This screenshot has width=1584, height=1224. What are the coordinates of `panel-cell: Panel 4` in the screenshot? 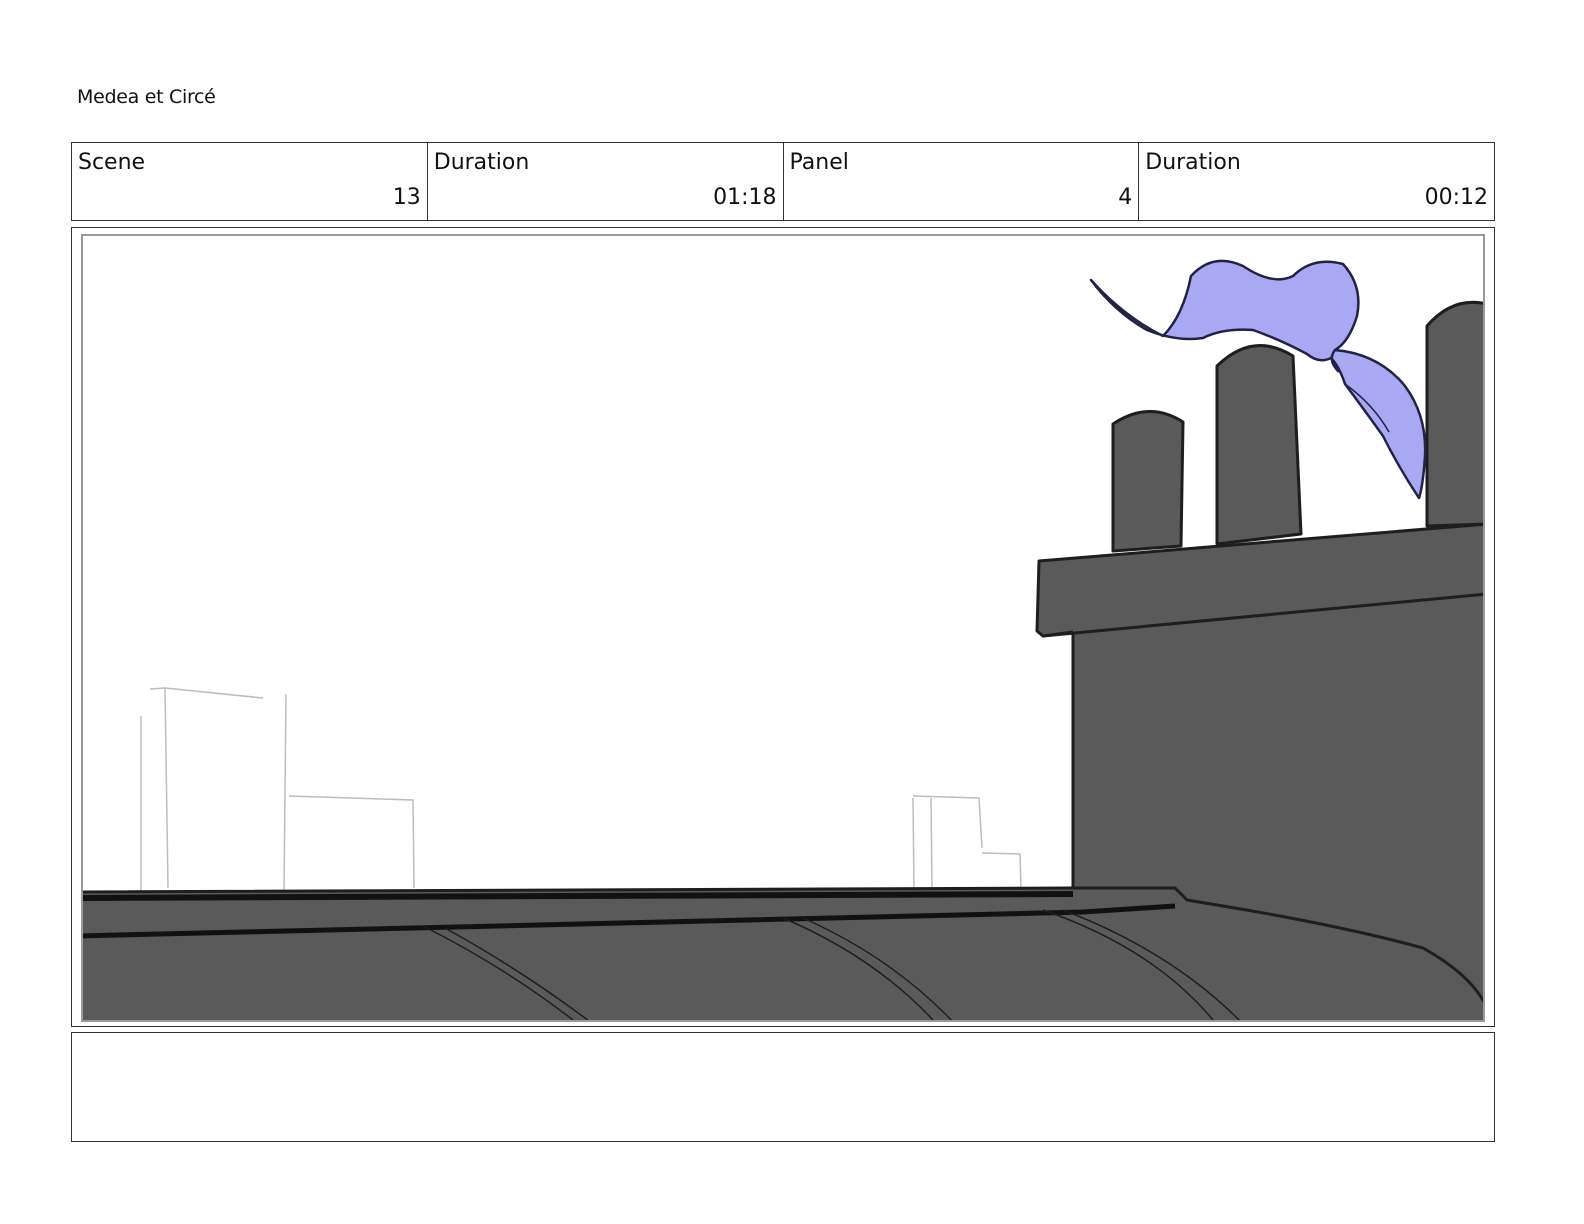 It's located at (962, 181).